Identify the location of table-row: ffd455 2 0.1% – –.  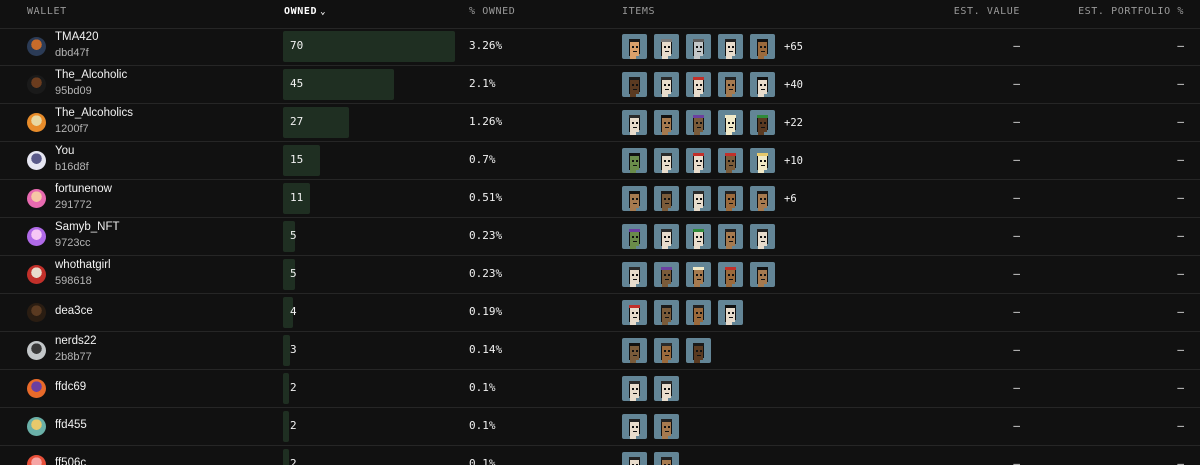
(600, 427).